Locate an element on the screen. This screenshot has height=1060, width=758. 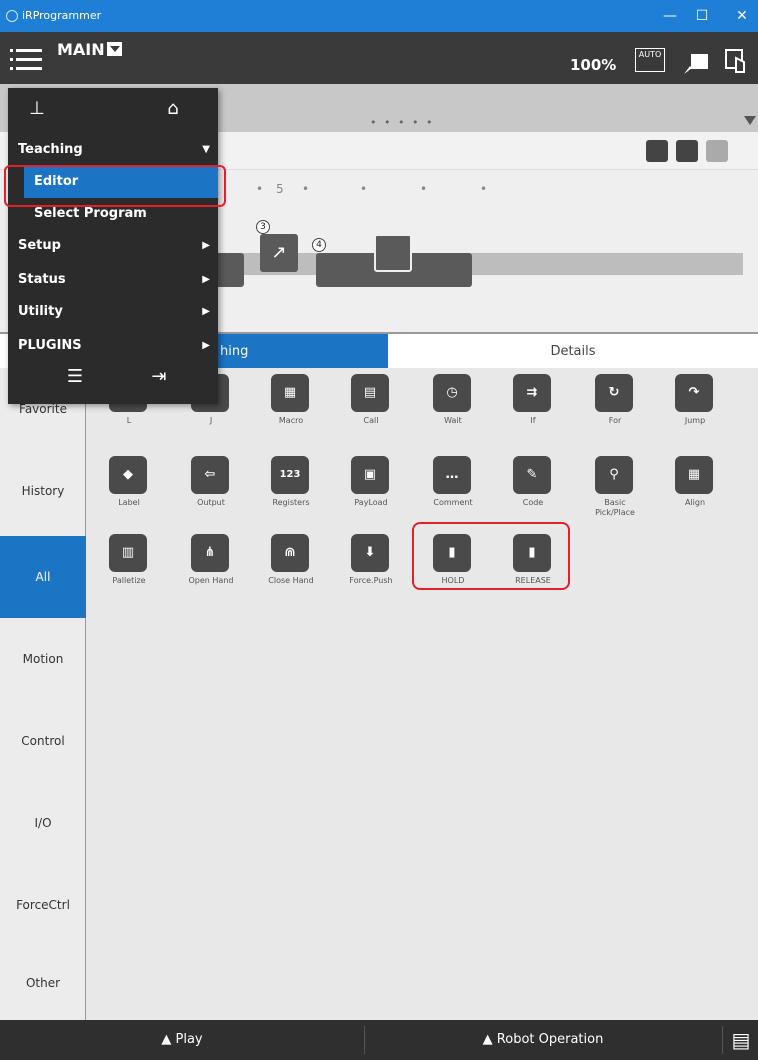
cmd-label: ◆ Label is located at coordinates (129, 491).